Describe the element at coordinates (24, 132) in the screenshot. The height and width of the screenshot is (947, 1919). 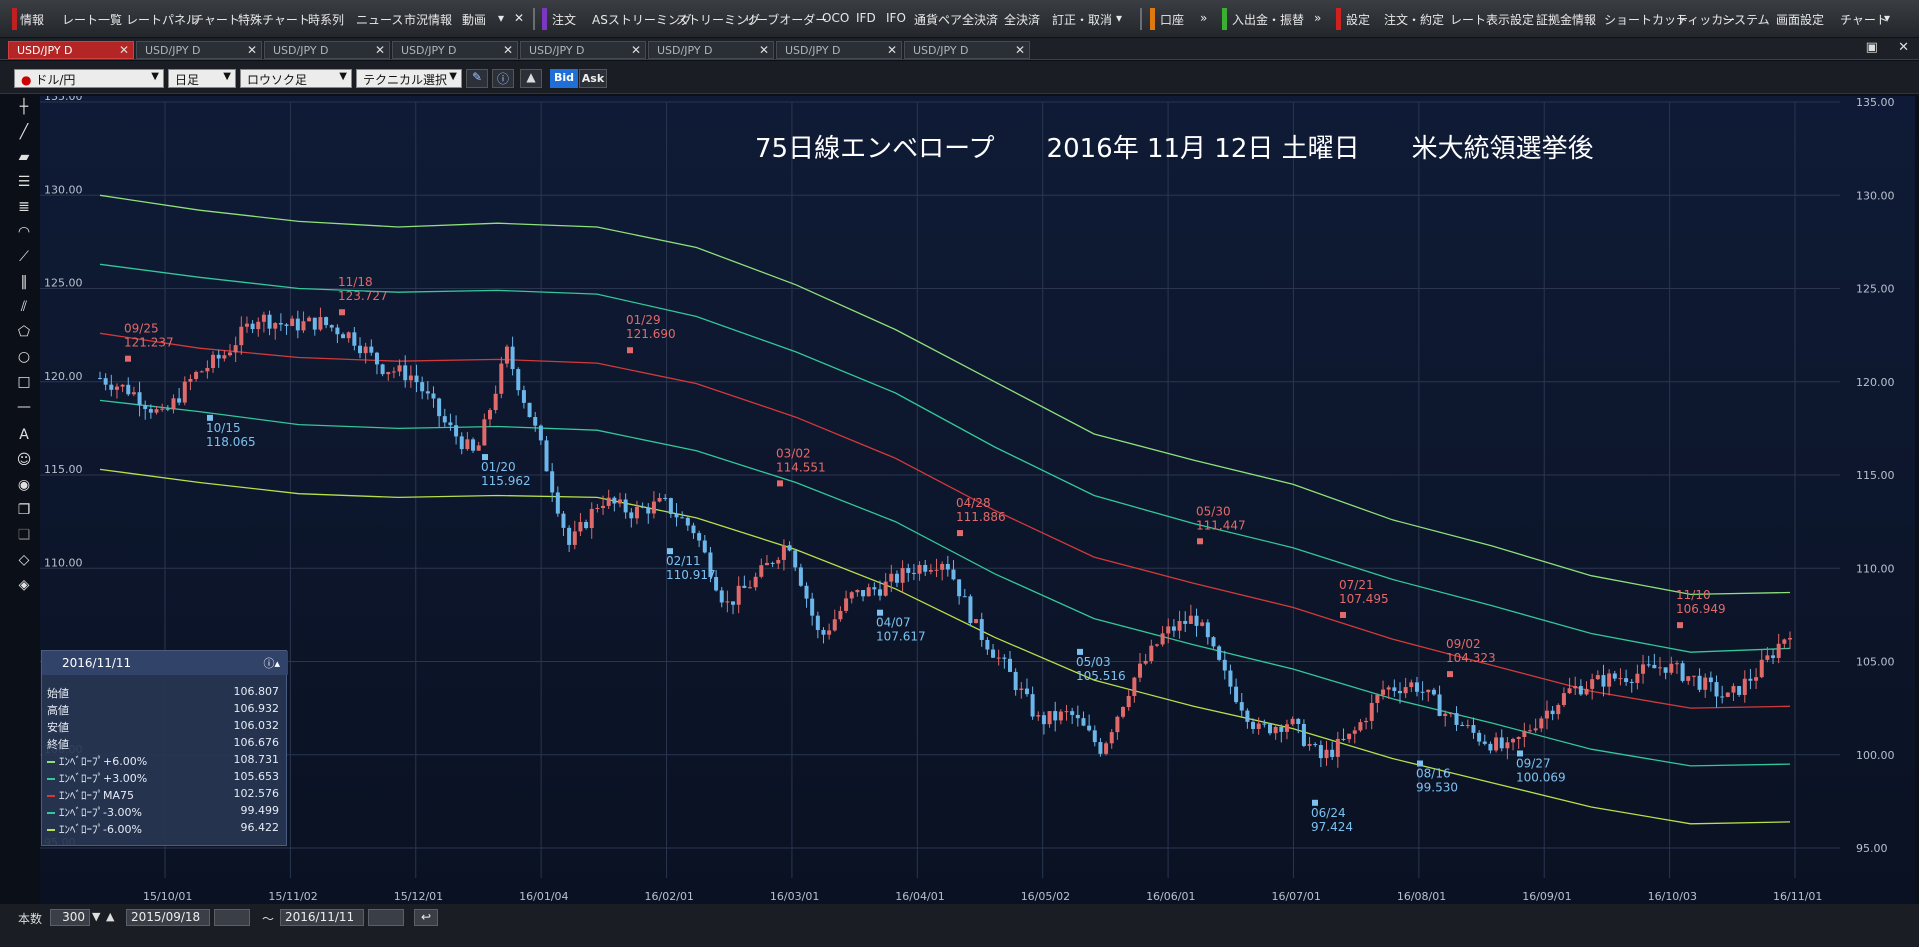
I see `line-tool-icon: ╱` at that location.